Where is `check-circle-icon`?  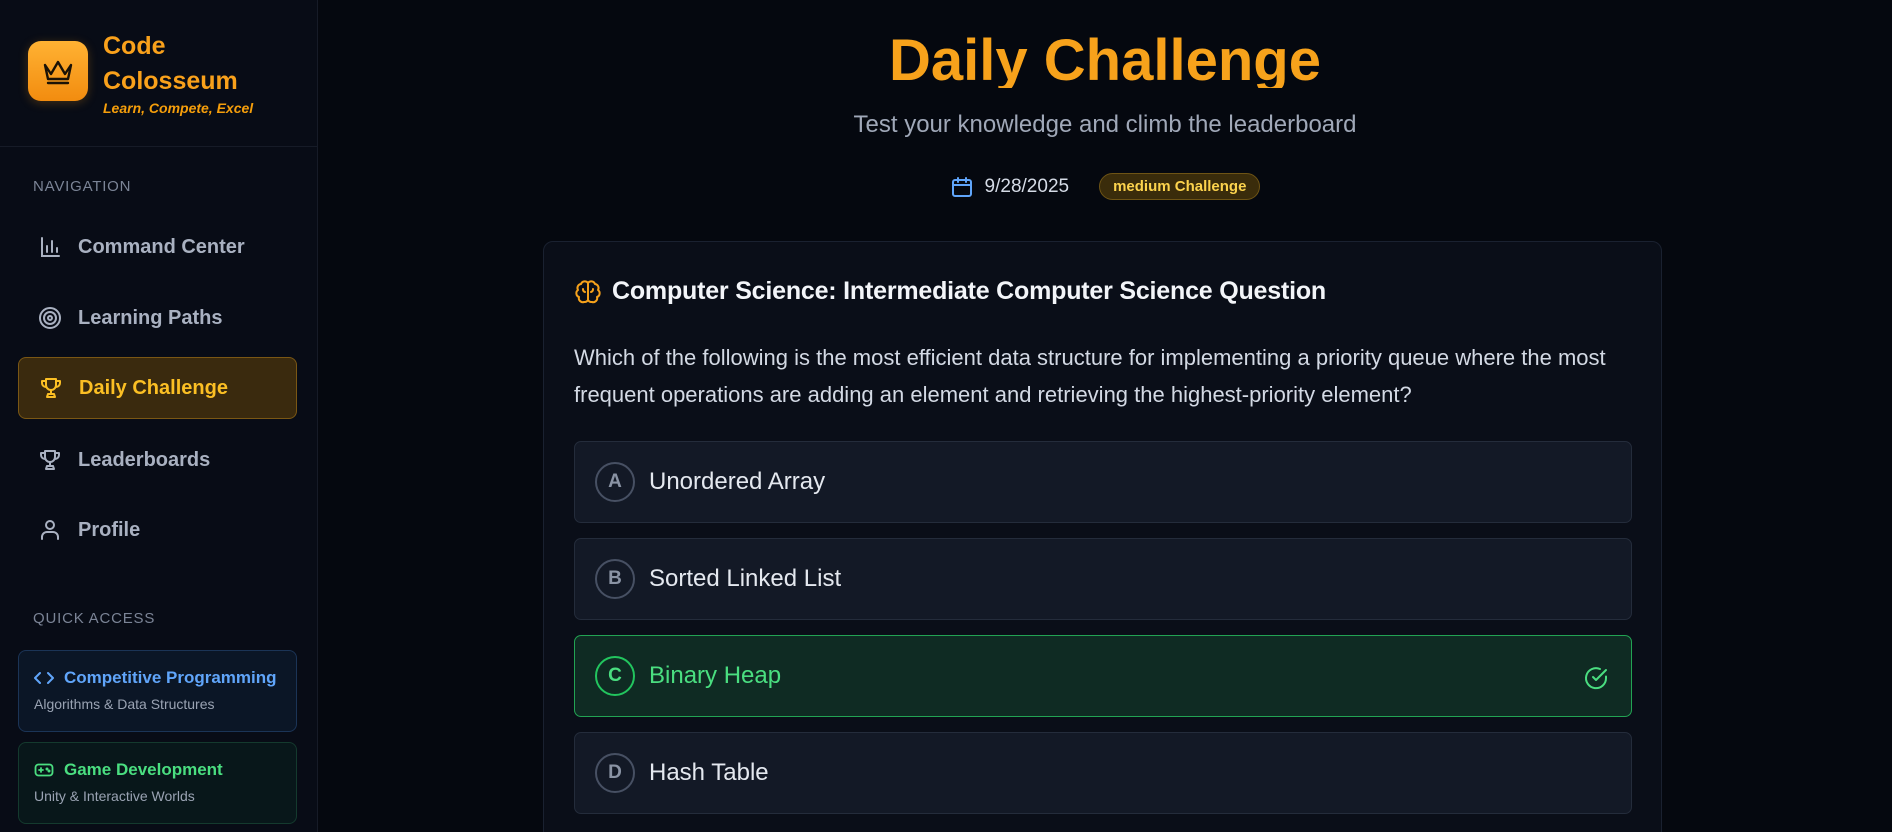 check-circle-icon is located at coordinates (1596, 678).